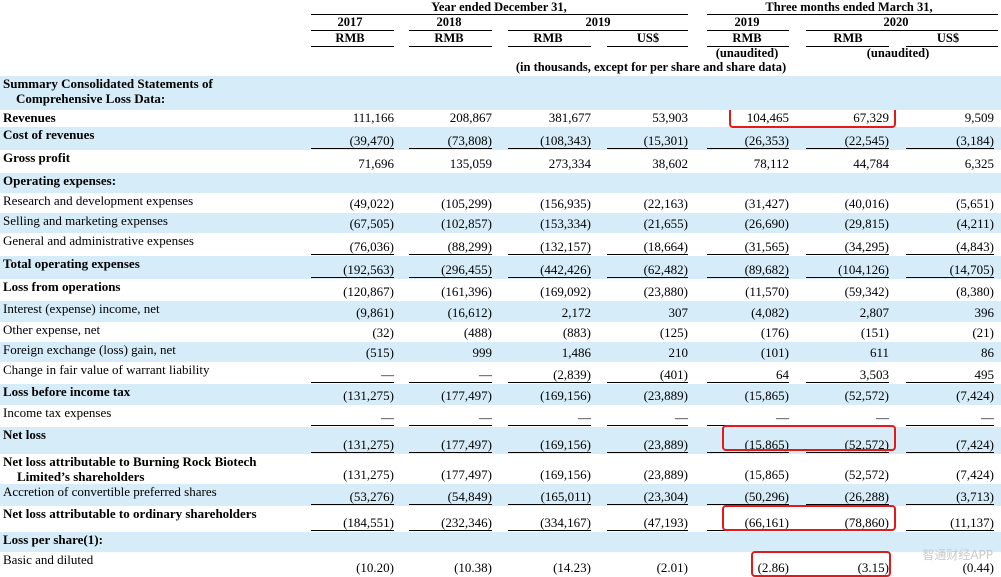 The height and width of the screenshot is (577, 1001). What do you see at coordinates (950, 523) in the screenshot?
I see `table-cell: (11,137)` at bounding box center [950, 523].